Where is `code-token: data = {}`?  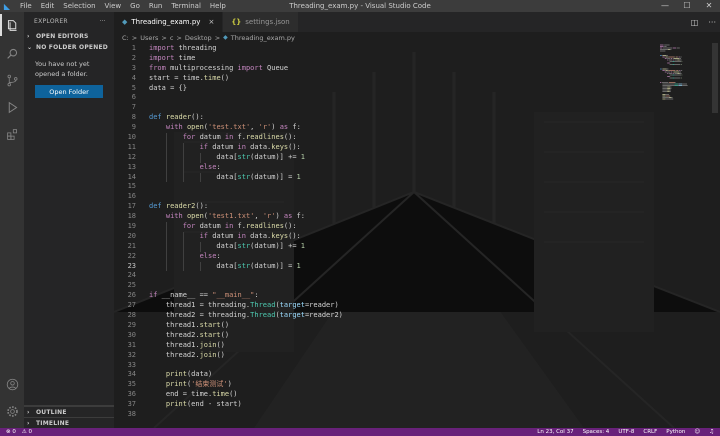
code-token: data = {} is located at coordinates (168, 87).